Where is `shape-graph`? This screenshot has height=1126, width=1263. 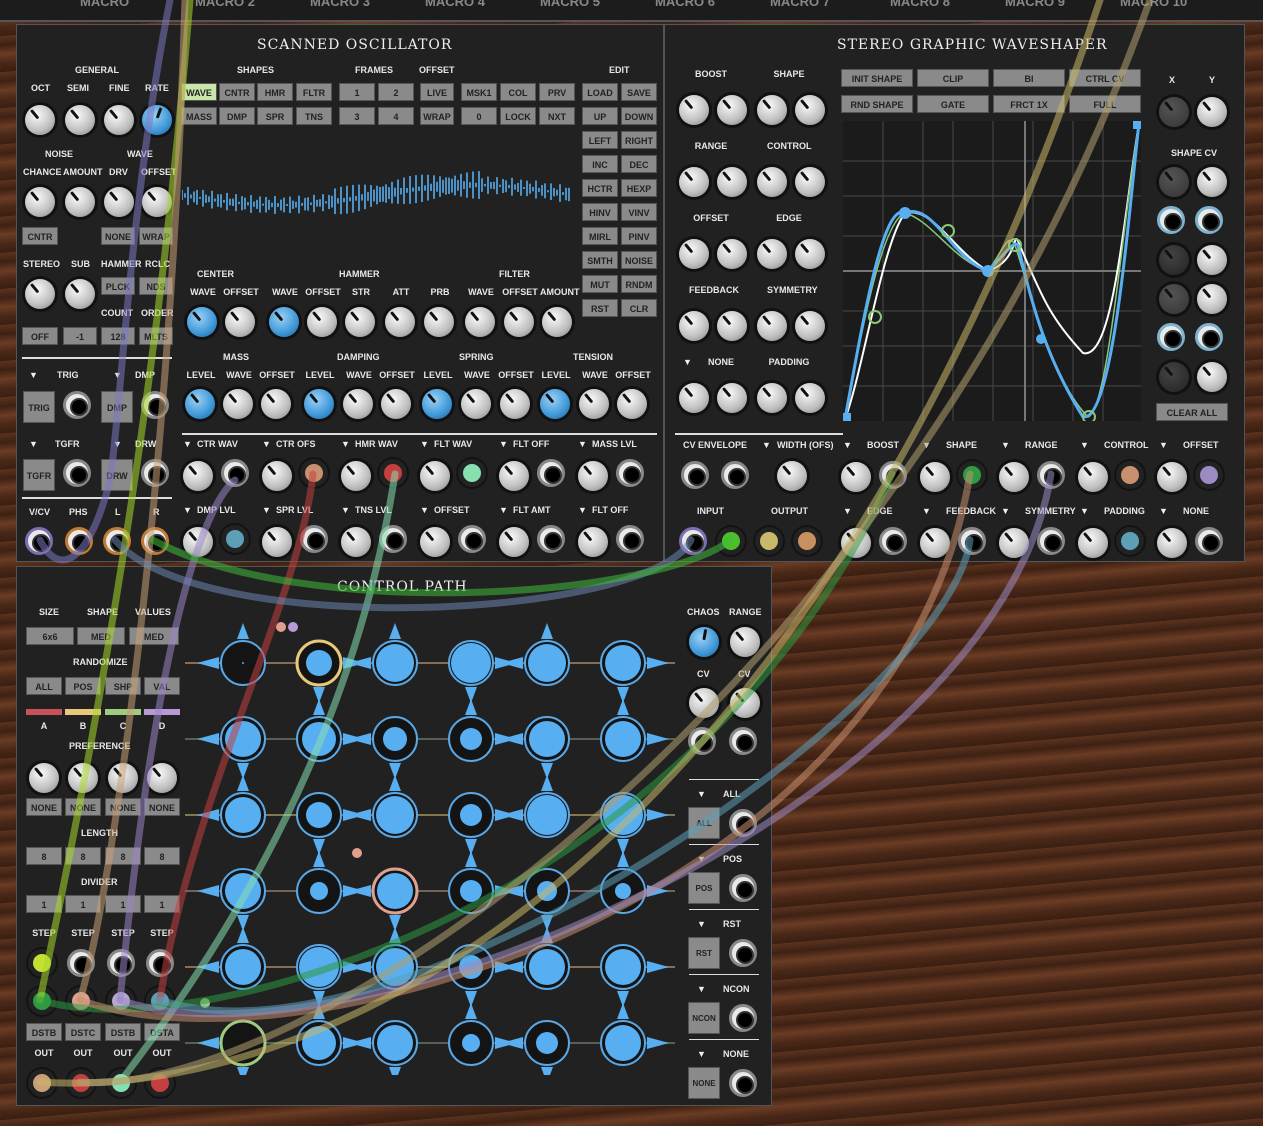
shape-graph is located at coordinates (992, 271).